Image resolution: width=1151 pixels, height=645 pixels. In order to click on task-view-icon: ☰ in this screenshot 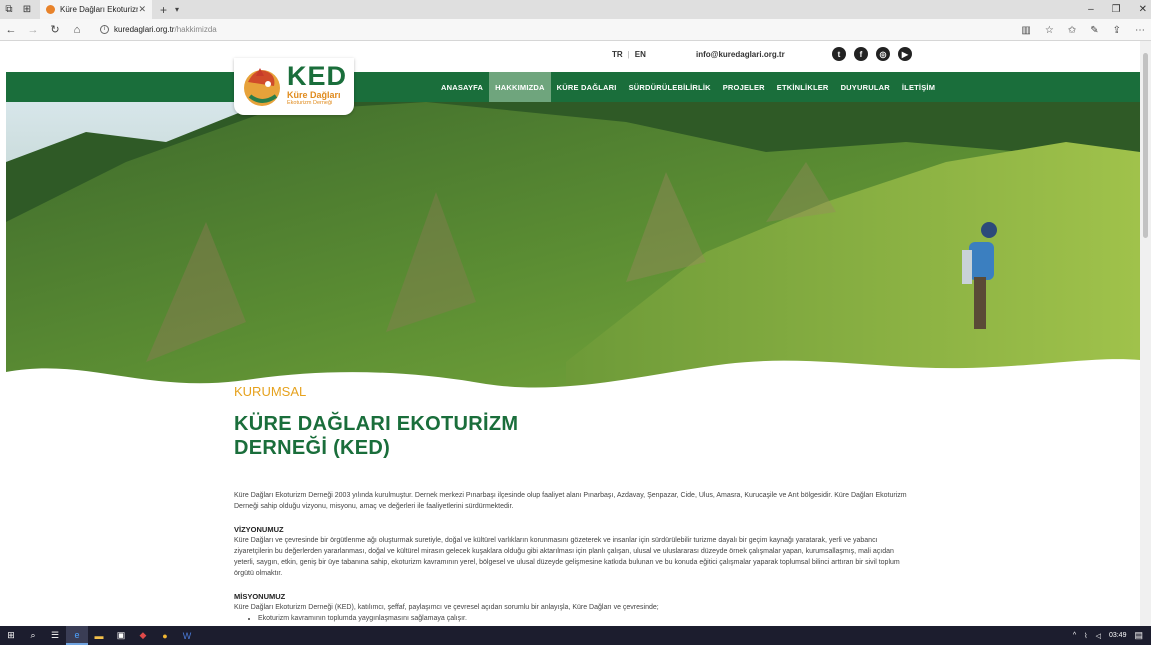, I will do `click(55, 635)`.